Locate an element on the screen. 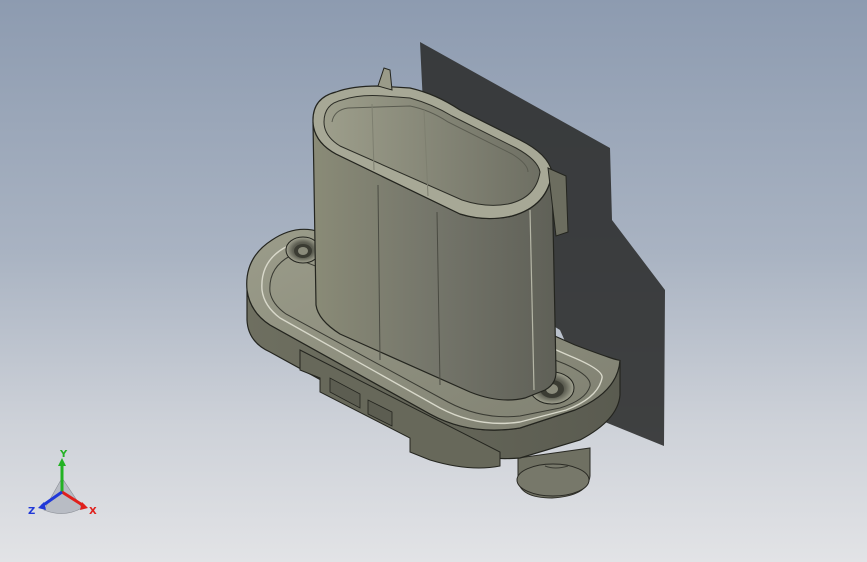 The height and width of the screenshot is (562, 867). view-triad: Y X Z is located at coordinates (64, 488).